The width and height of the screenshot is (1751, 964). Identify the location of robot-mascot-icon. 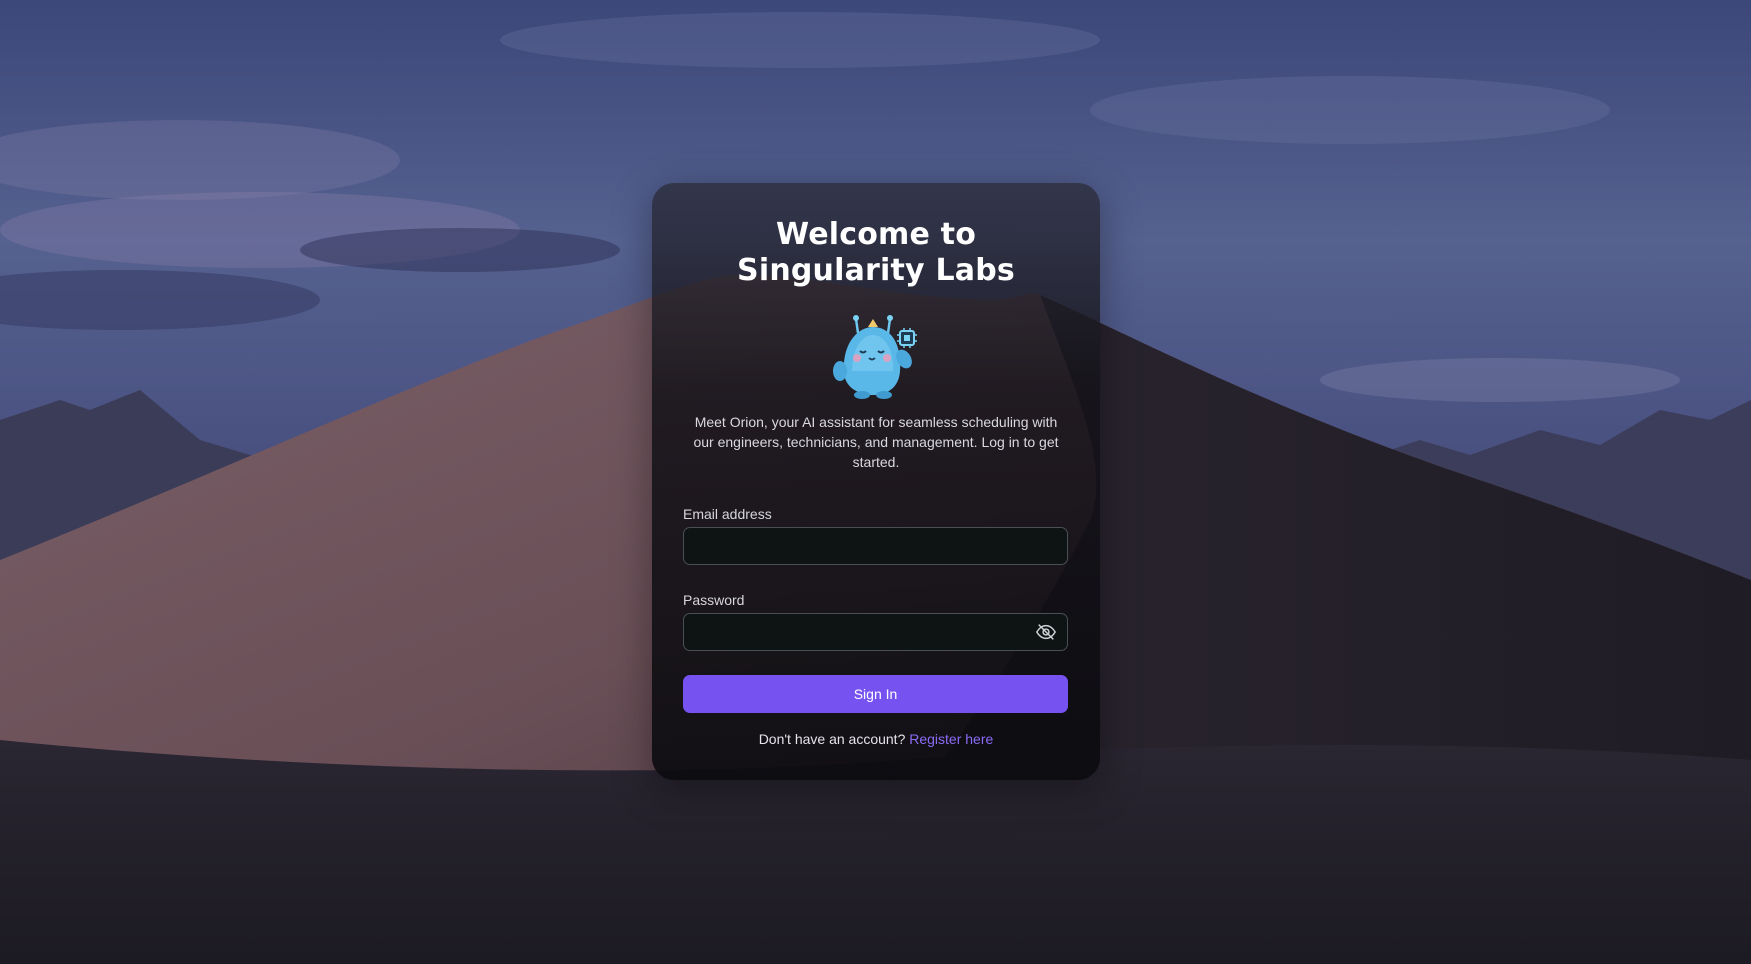
(875, 357).